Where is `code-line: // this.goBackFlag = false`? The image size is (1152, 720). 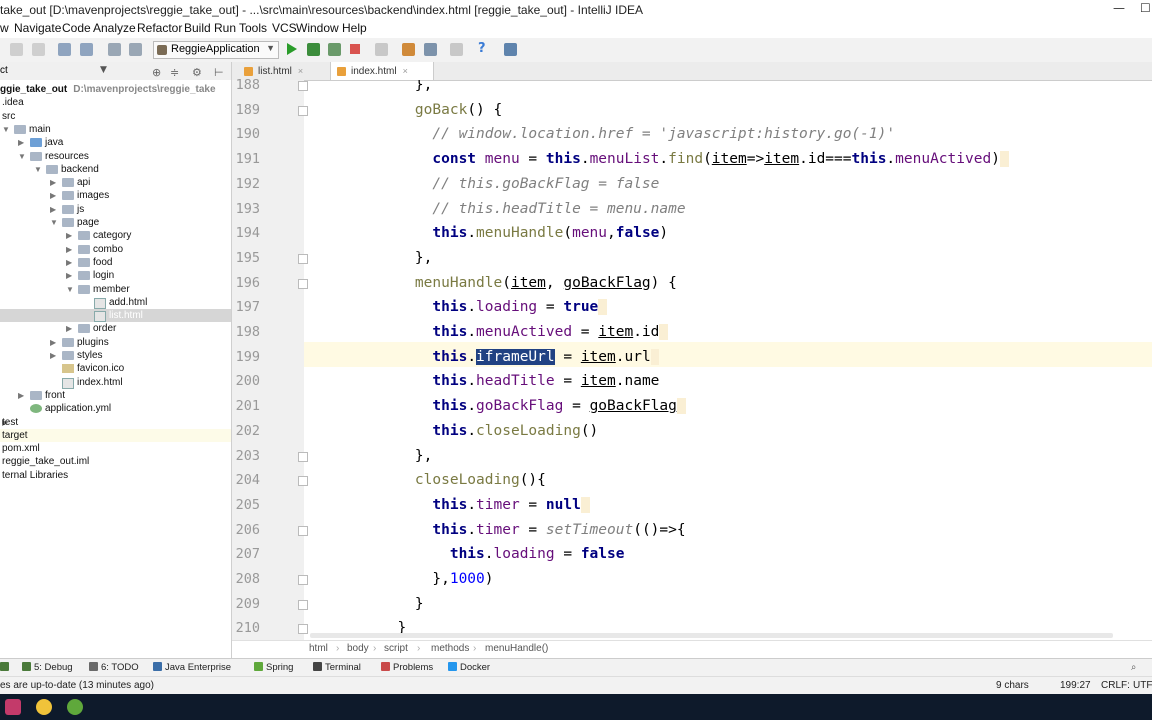
code-line: // this.goBackFlag = false is located at coordinates (519, 184).